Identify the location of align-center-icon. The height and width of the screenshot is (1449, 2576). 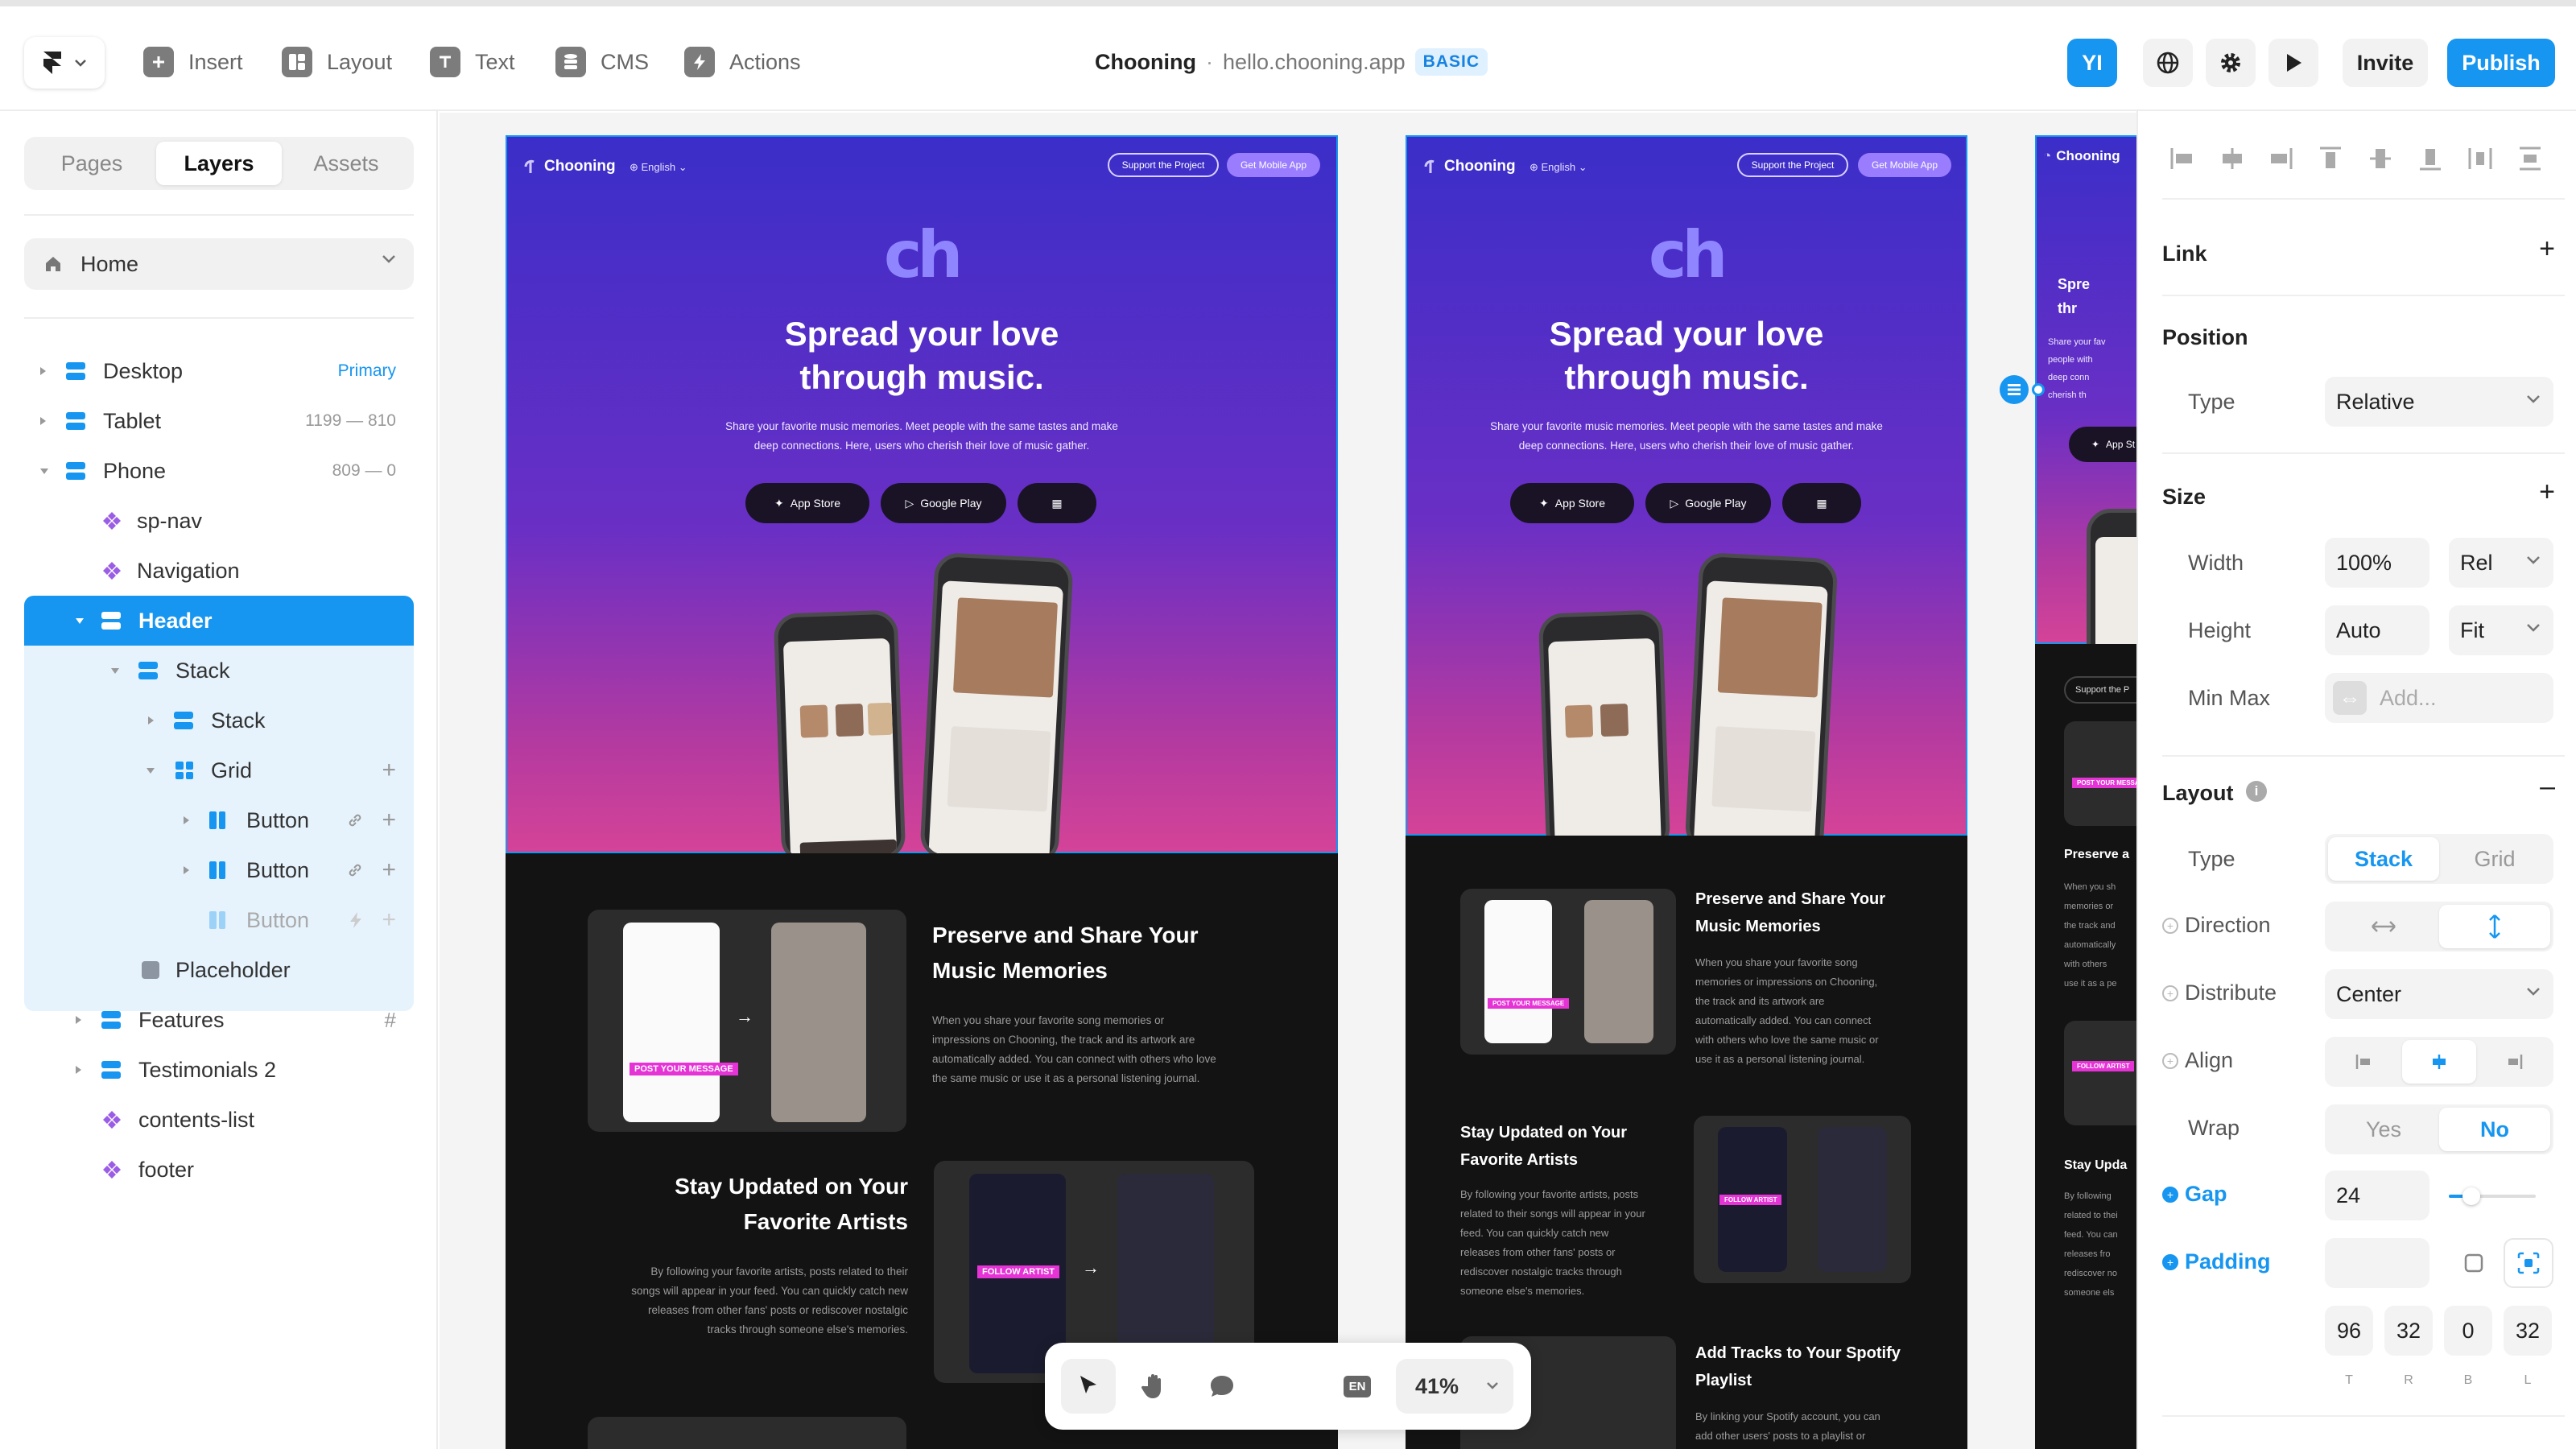
(2439, 1062).